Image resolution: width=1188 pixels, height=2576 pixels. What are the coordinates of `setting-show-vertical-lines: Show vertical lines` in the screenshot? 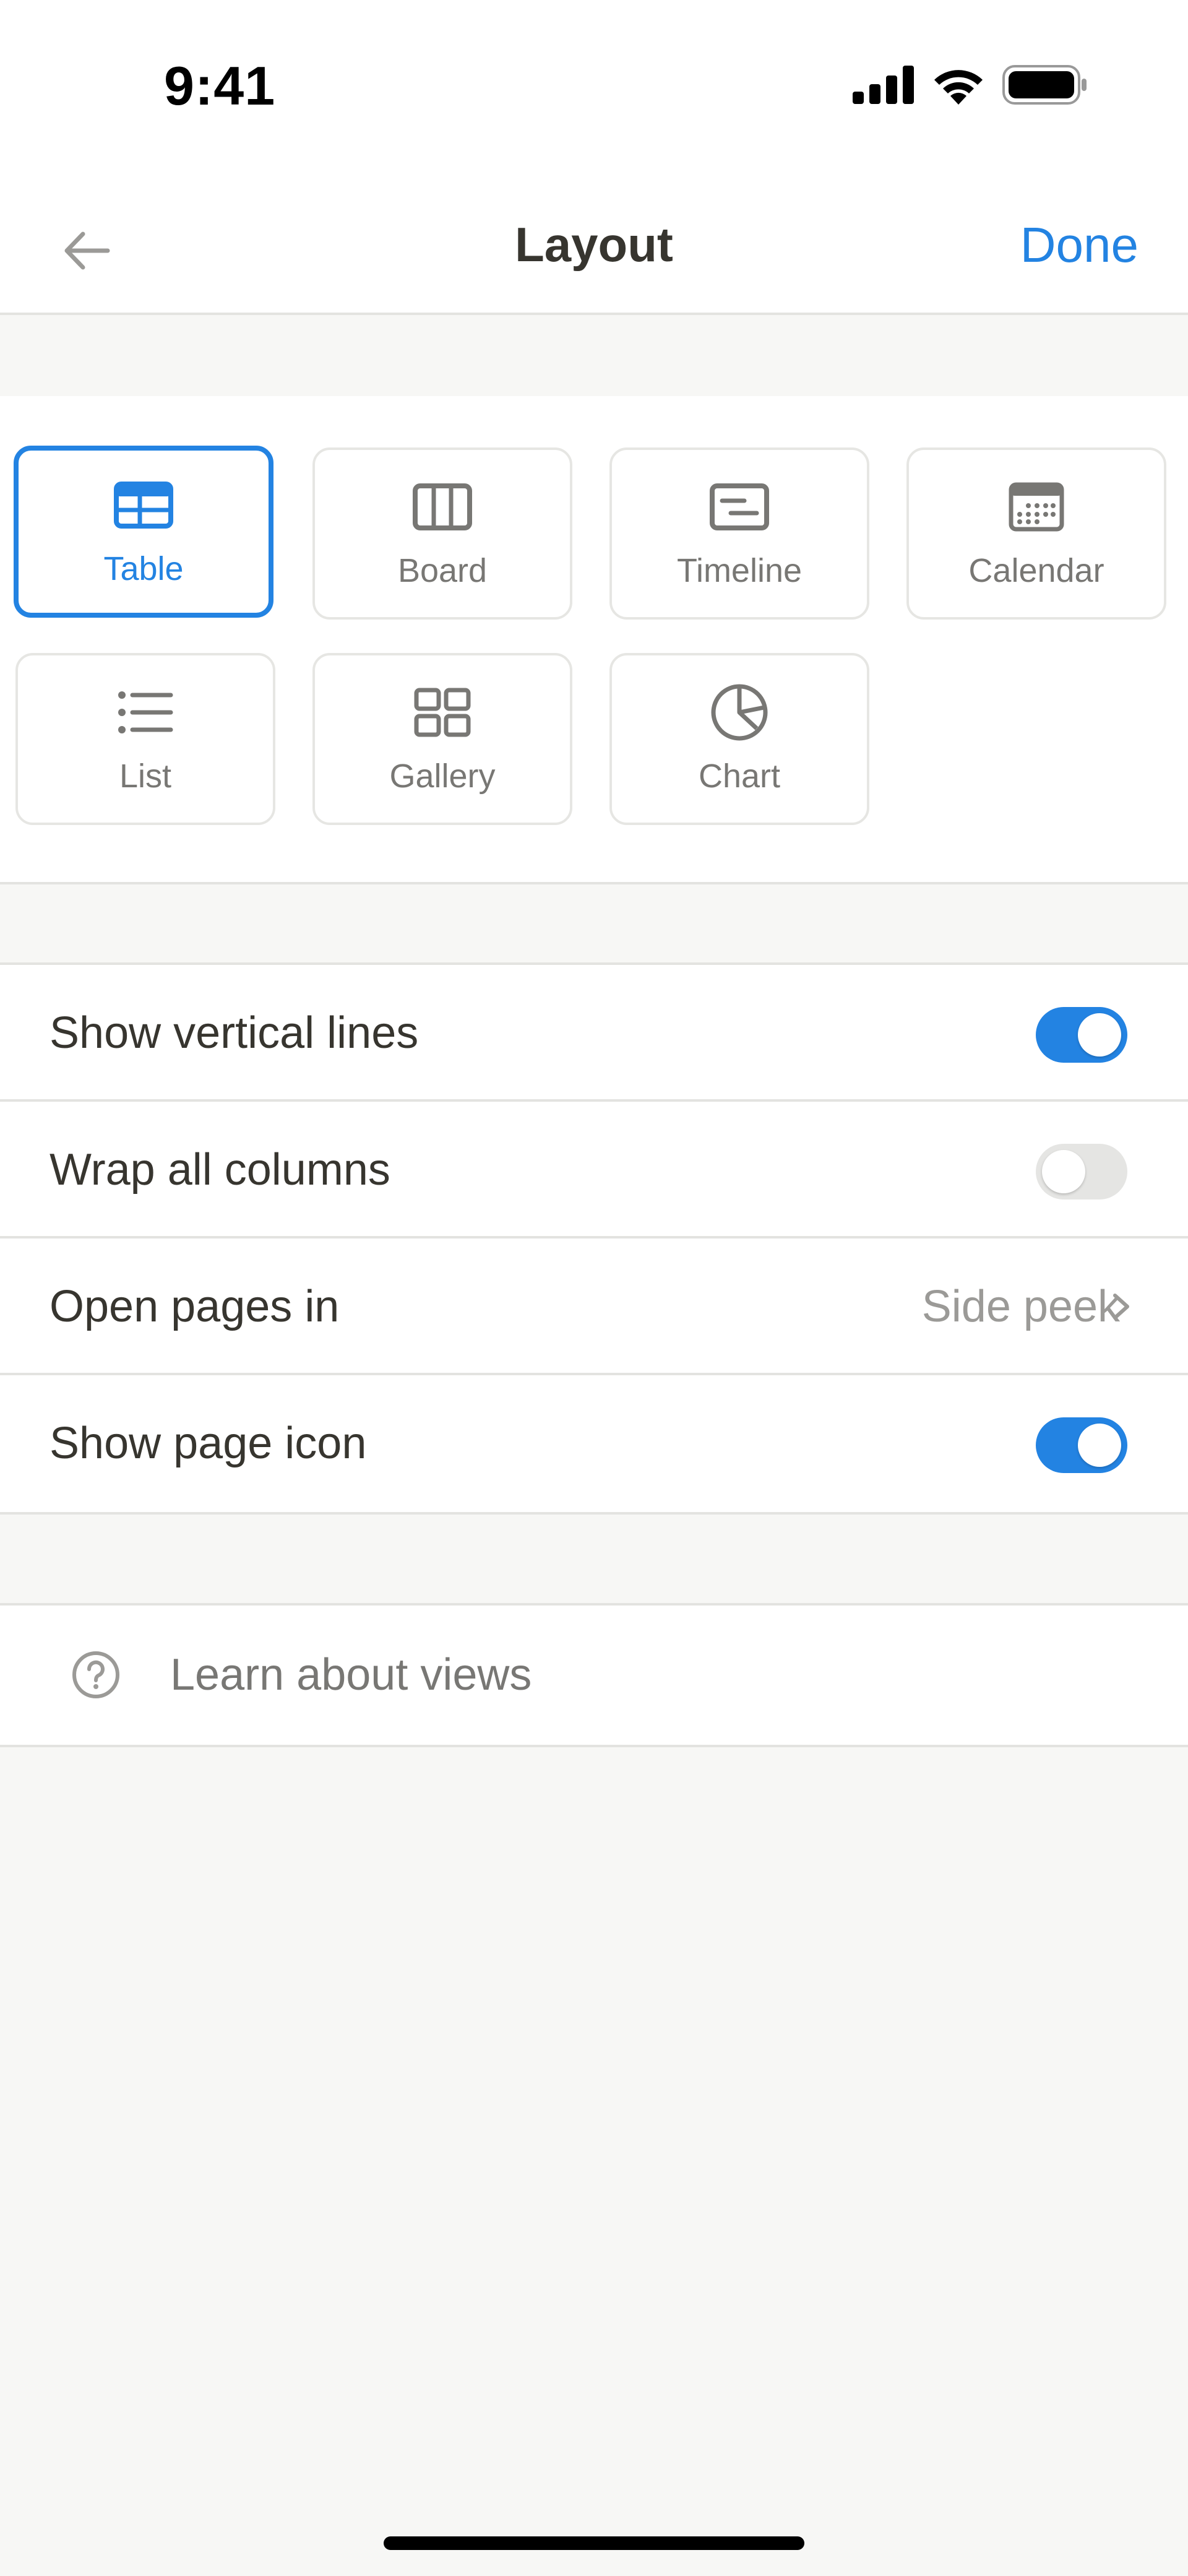 It's located at (594, 1033).